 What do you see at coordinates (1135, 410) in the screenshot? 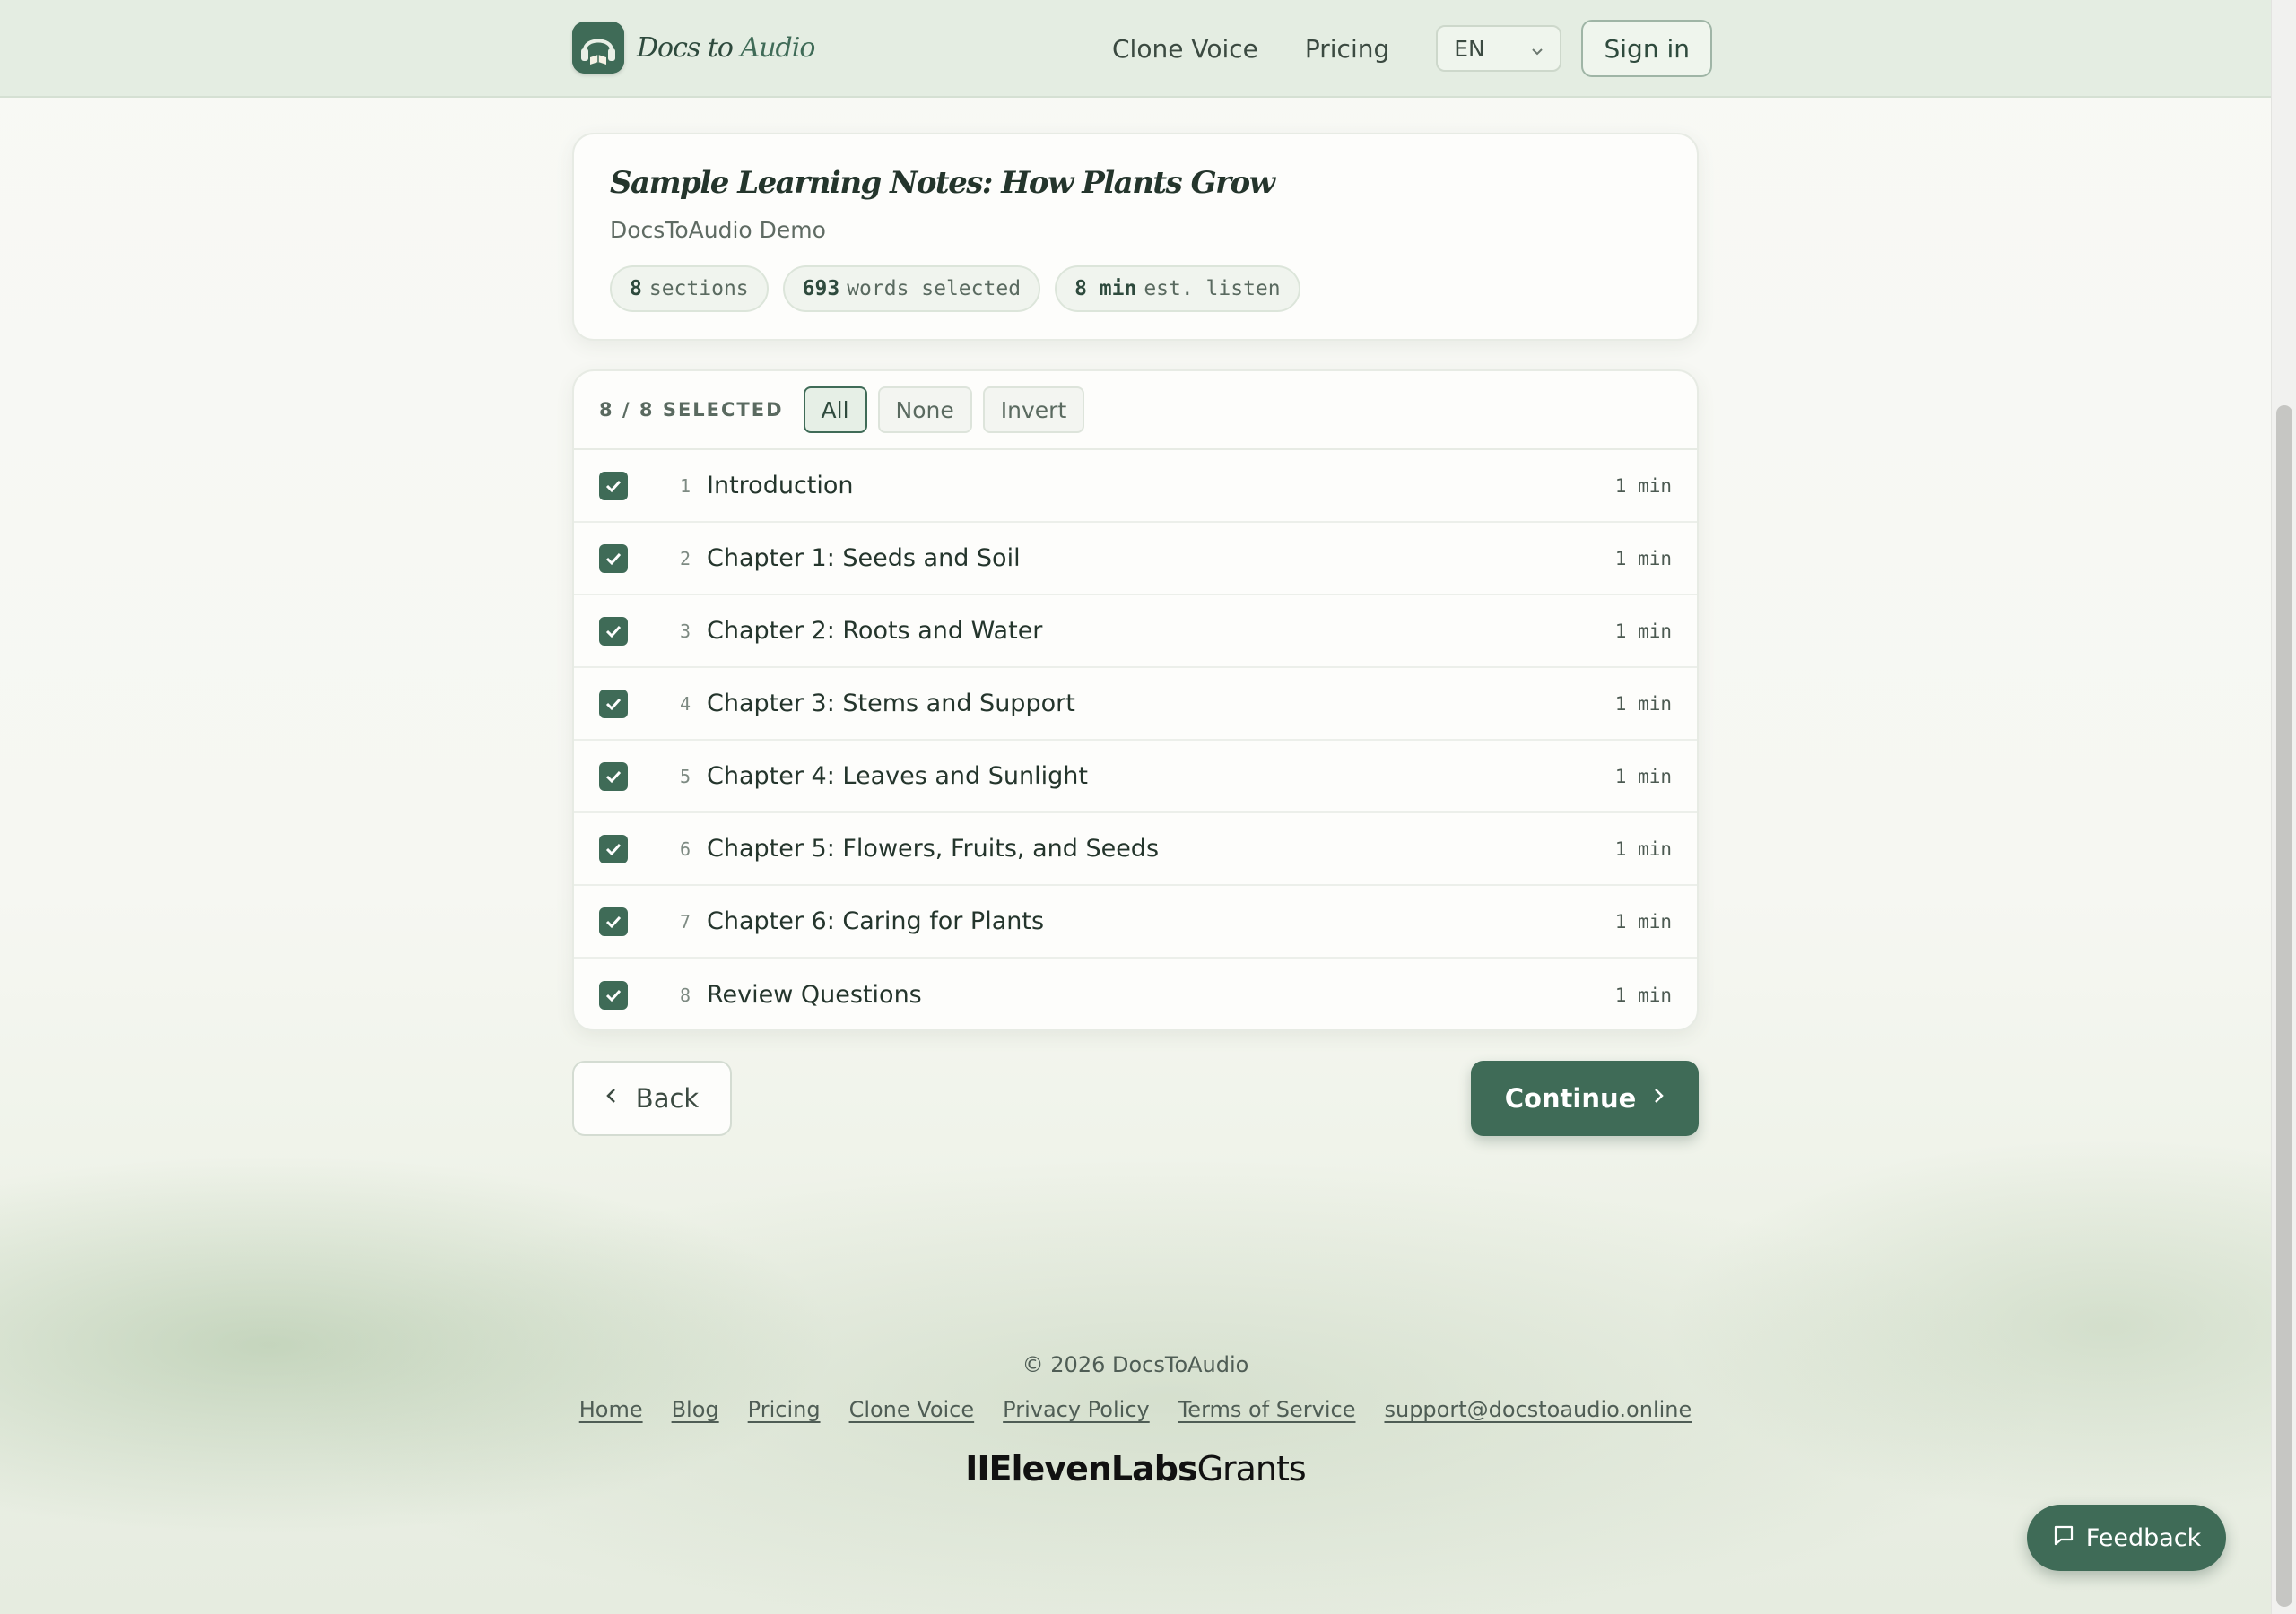
I see `selection-toolbar: 8 / 8 SELECTED All None Invert` at bounding box center [1135, 410].